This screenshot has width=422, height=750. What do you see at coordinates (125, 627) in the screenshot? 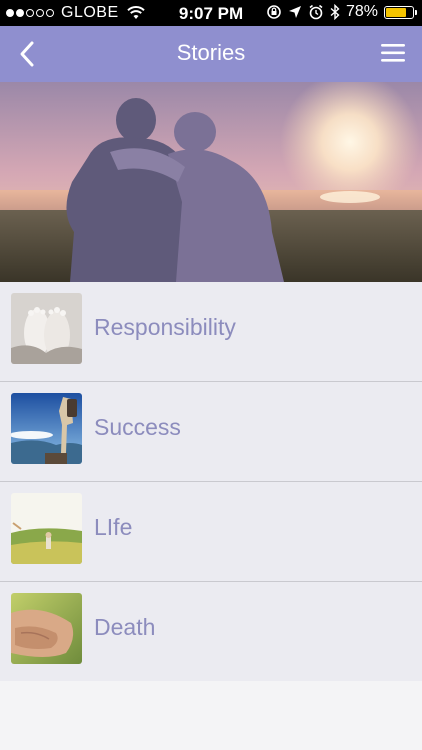
I see `list-item-label: Death` at bounding box center [125, 627].